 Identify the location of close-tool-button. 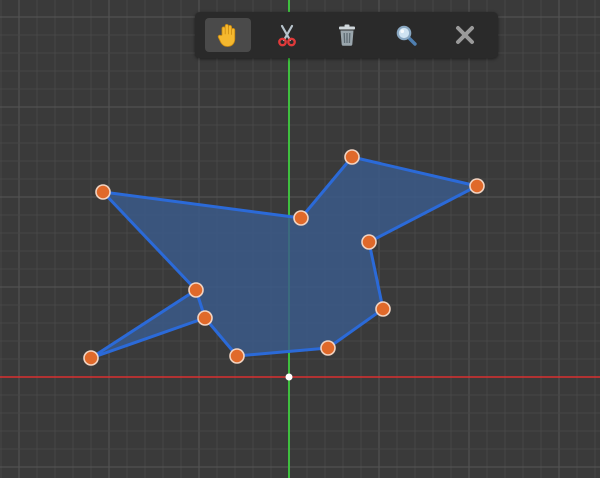
(465, 35).